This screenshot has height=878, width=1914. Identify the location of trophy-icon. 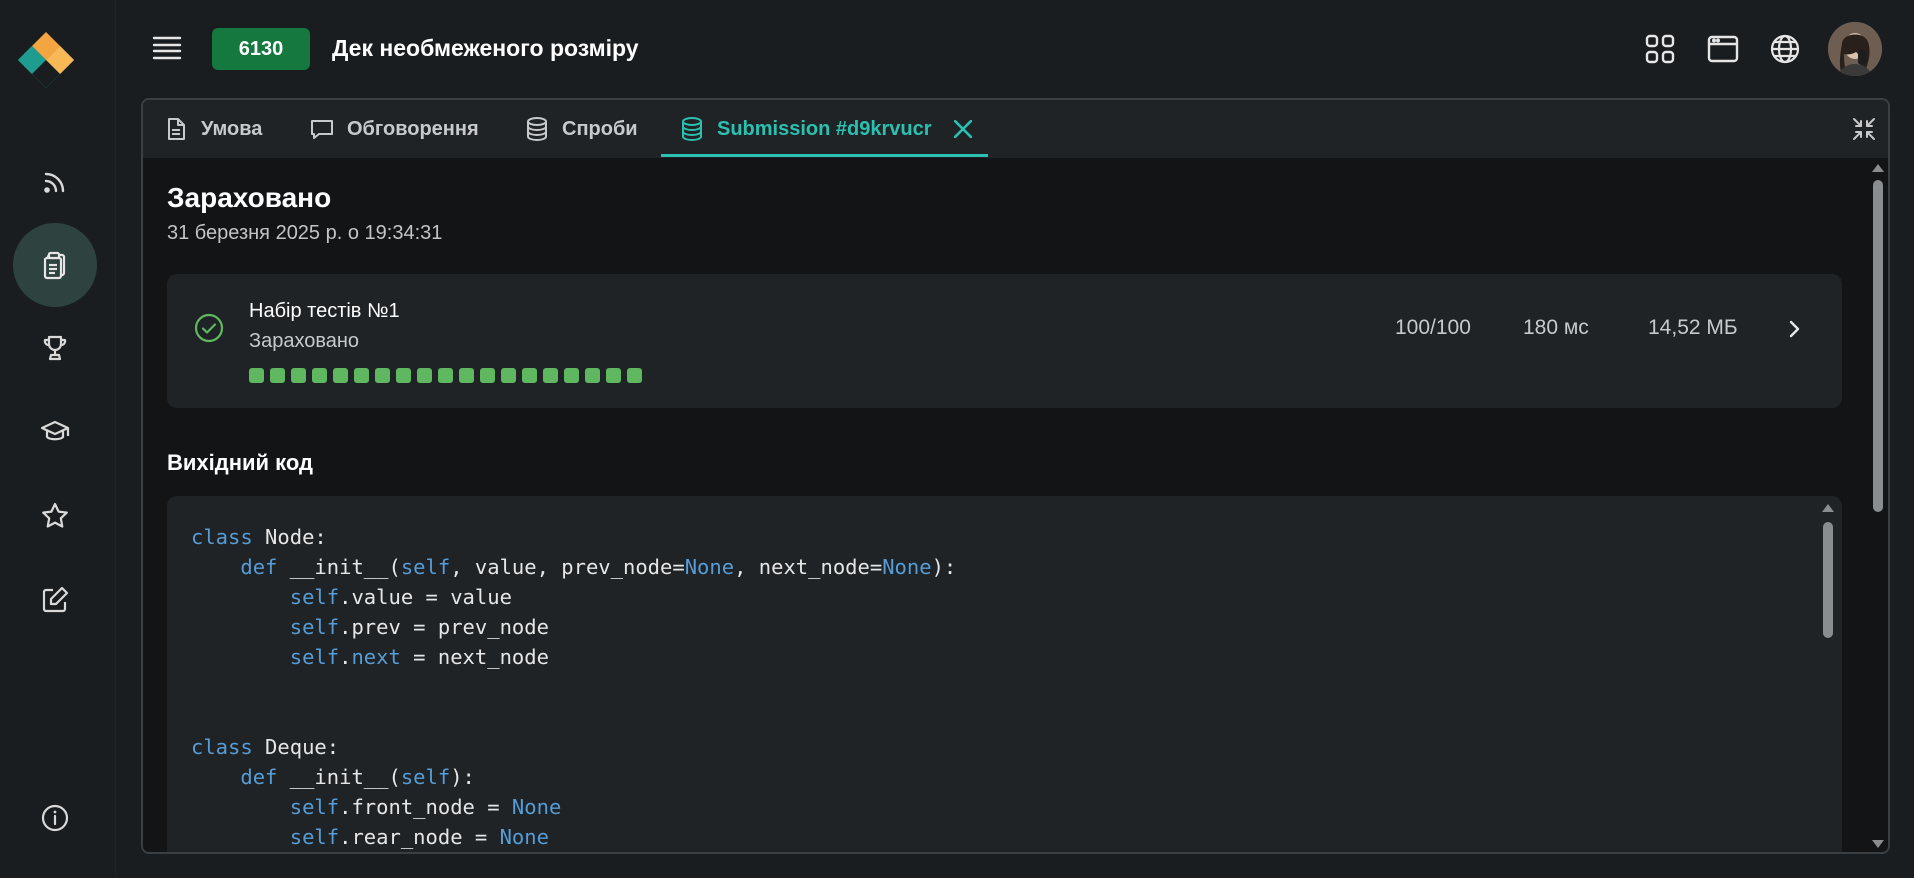
(55, 348).